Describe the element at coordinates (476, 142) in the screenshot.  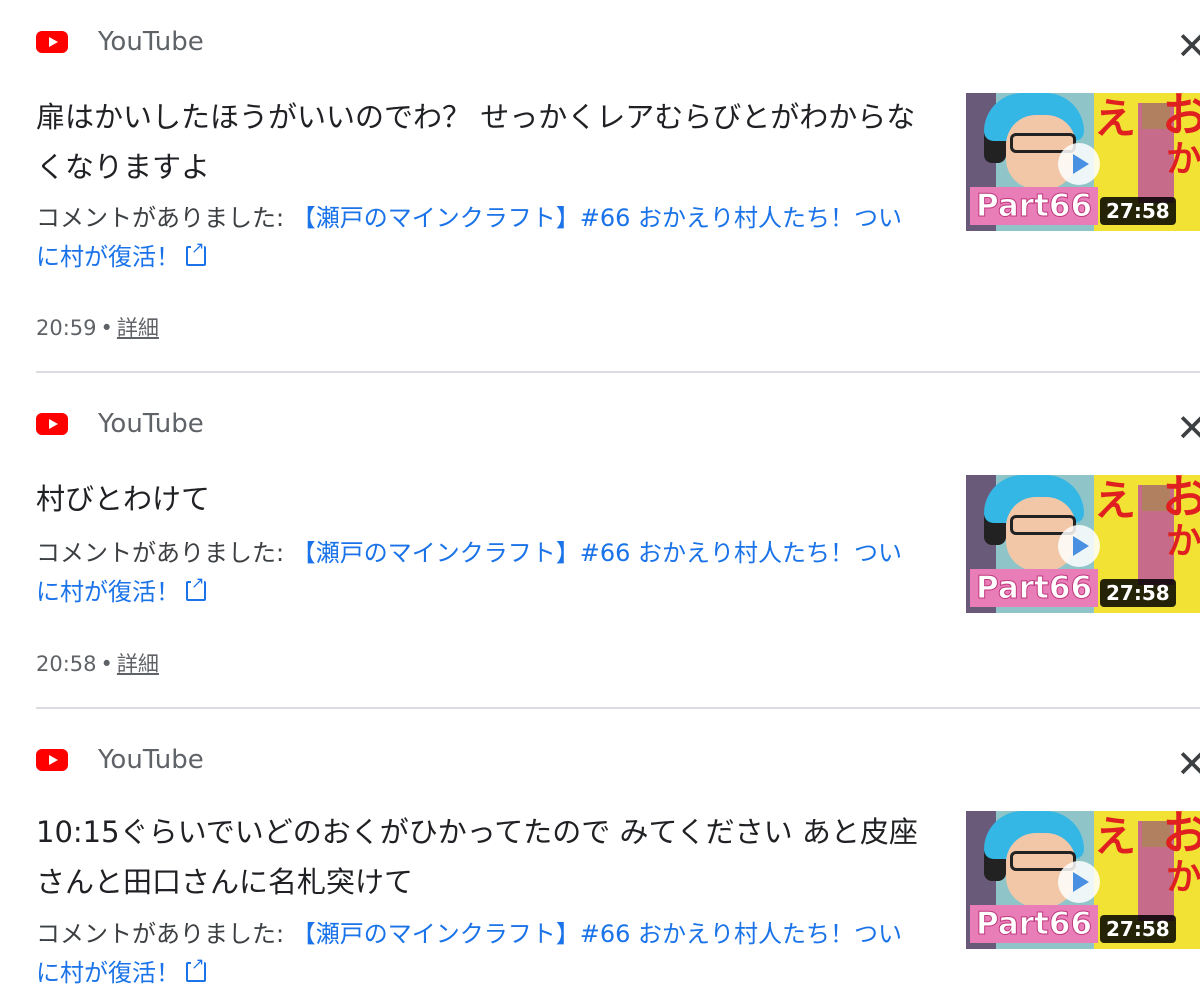
I see `notification-message: 扉はかいしたほうがいいのでわ？ せっかくレアむらびとがわからなくなりますよ` at that location.